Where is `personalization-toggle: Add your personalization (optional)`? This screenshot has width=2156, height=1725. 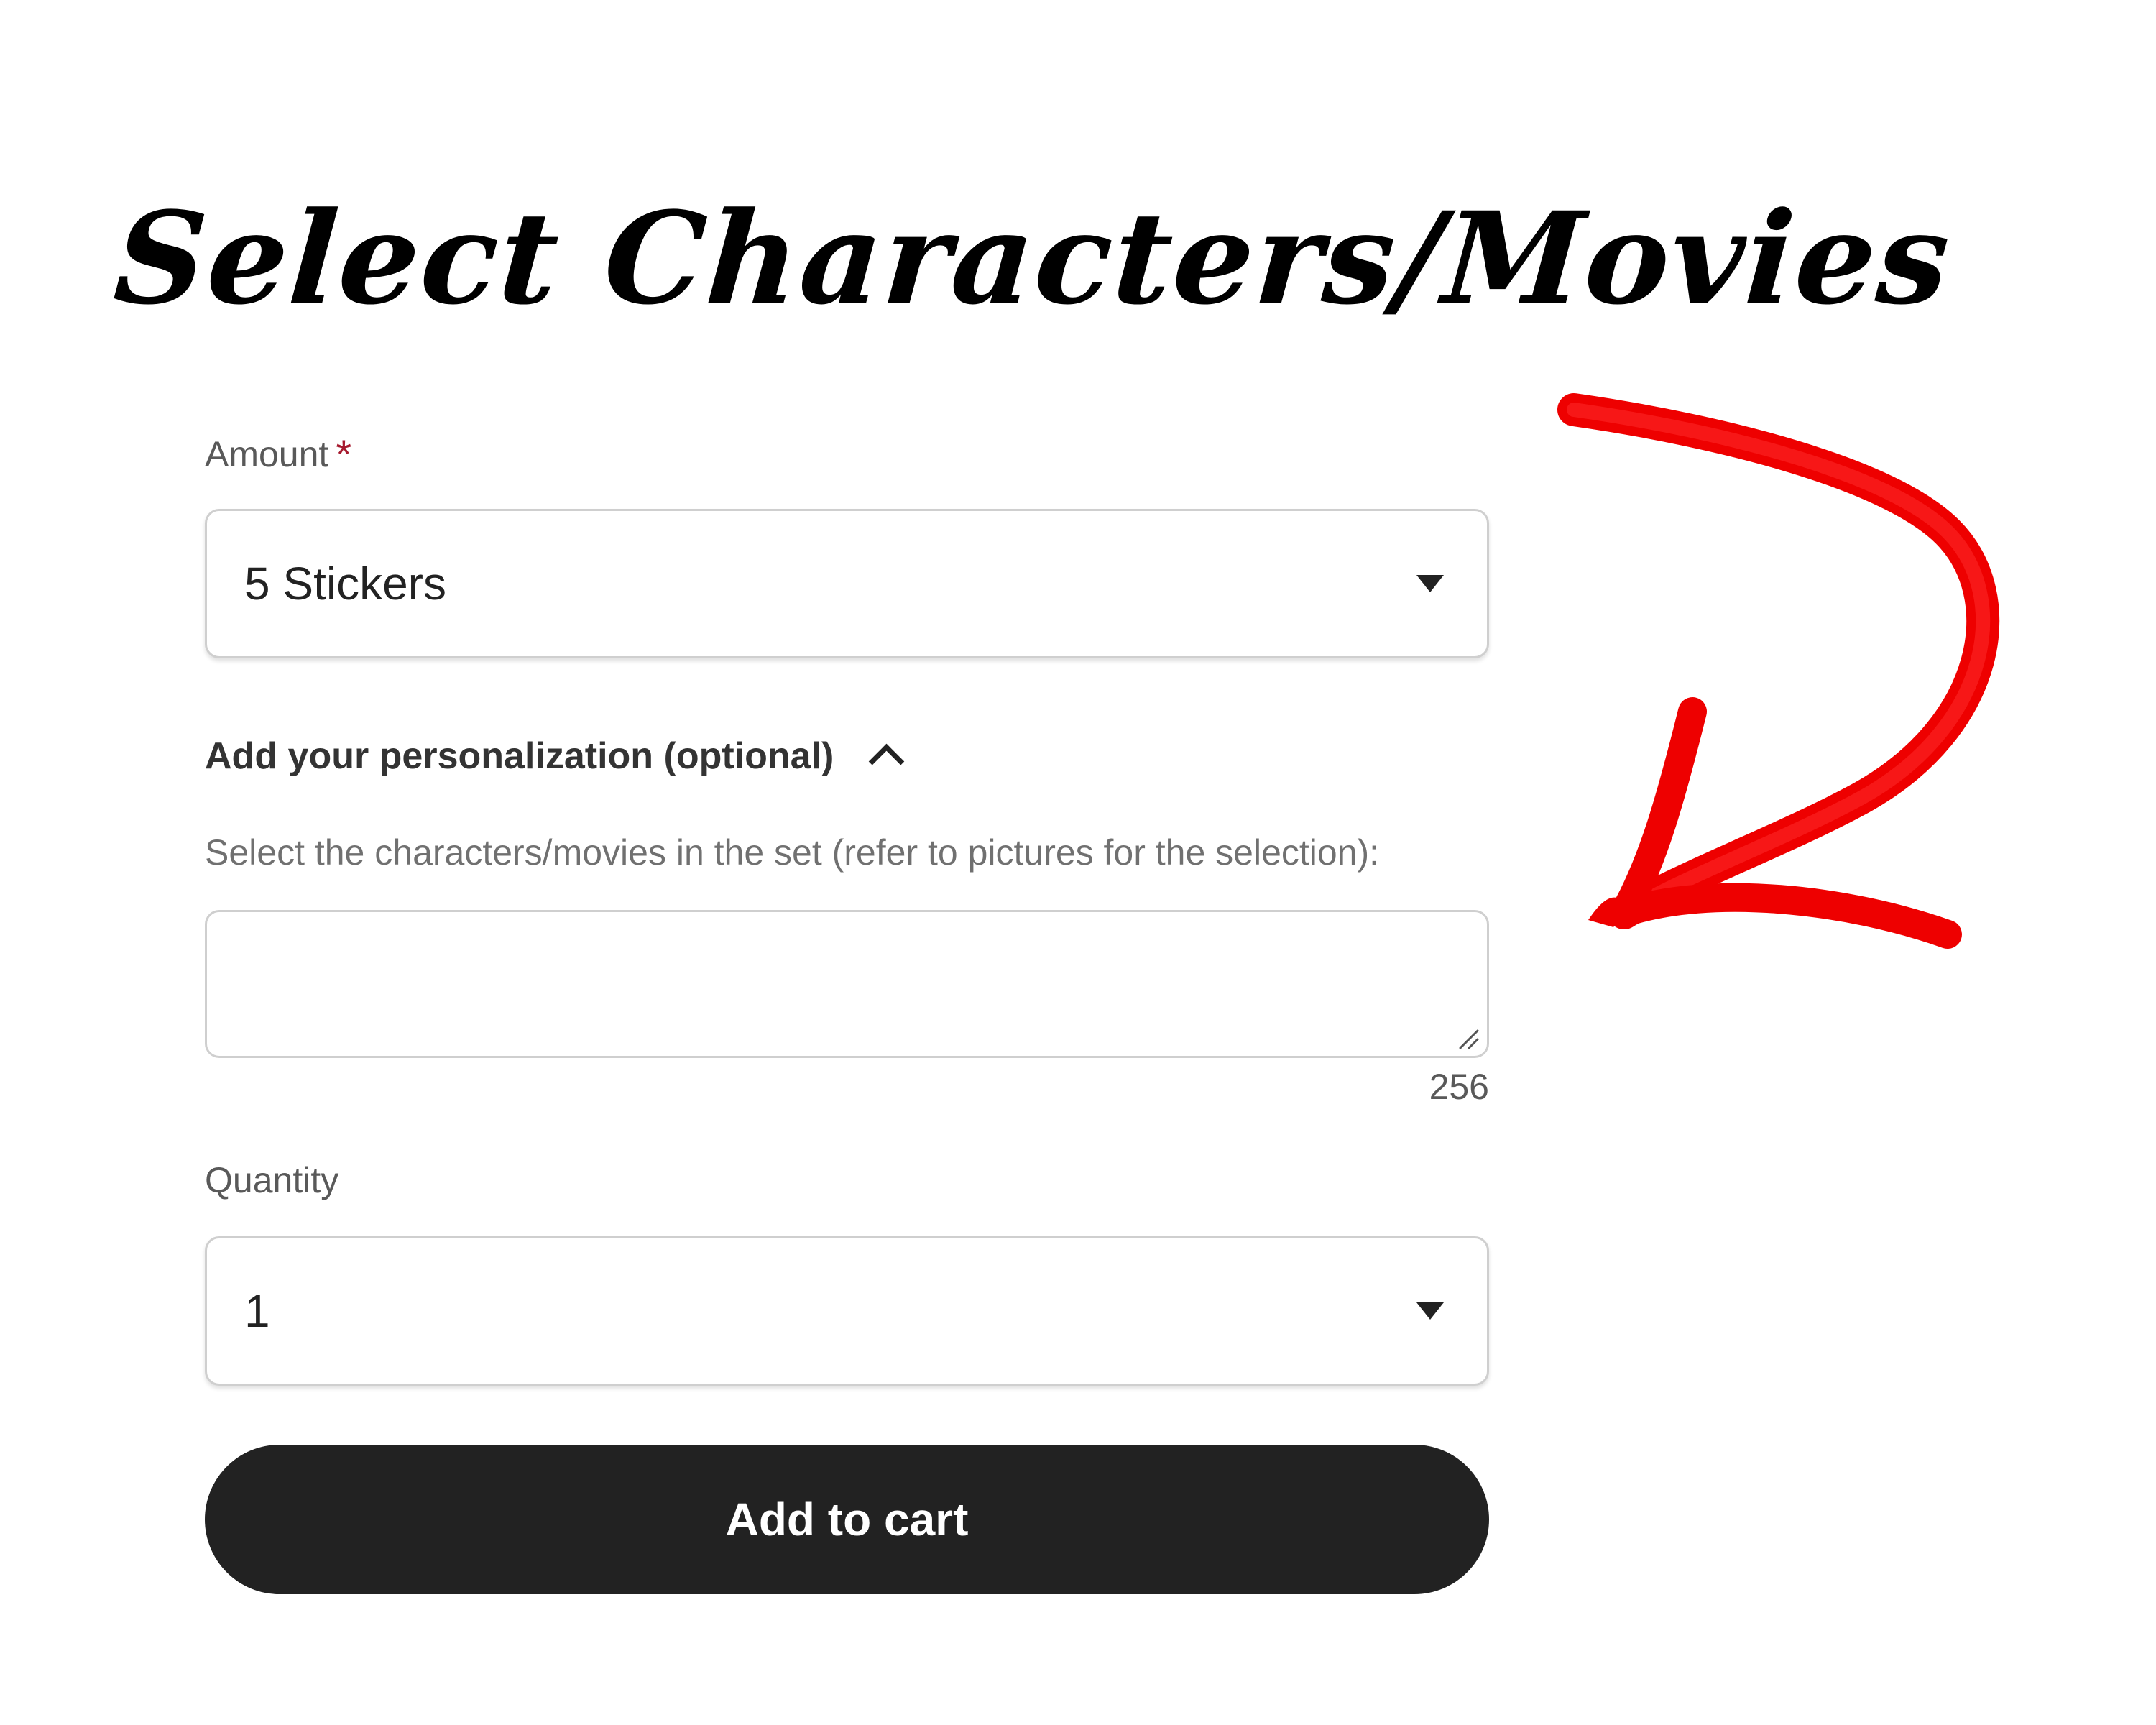 personalization-toggle: Add your personalization (optional) is located at coordinates (847, 756).